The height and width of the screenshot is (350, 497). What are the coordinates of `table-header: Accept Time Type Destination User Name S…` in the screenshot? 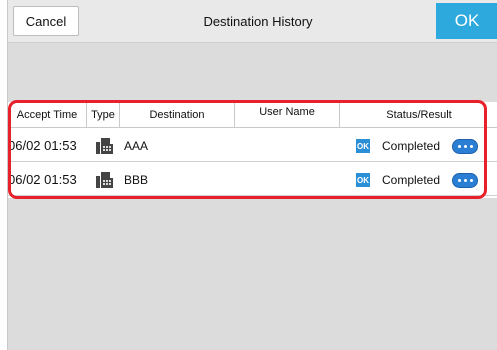 It's located at (252, 115).